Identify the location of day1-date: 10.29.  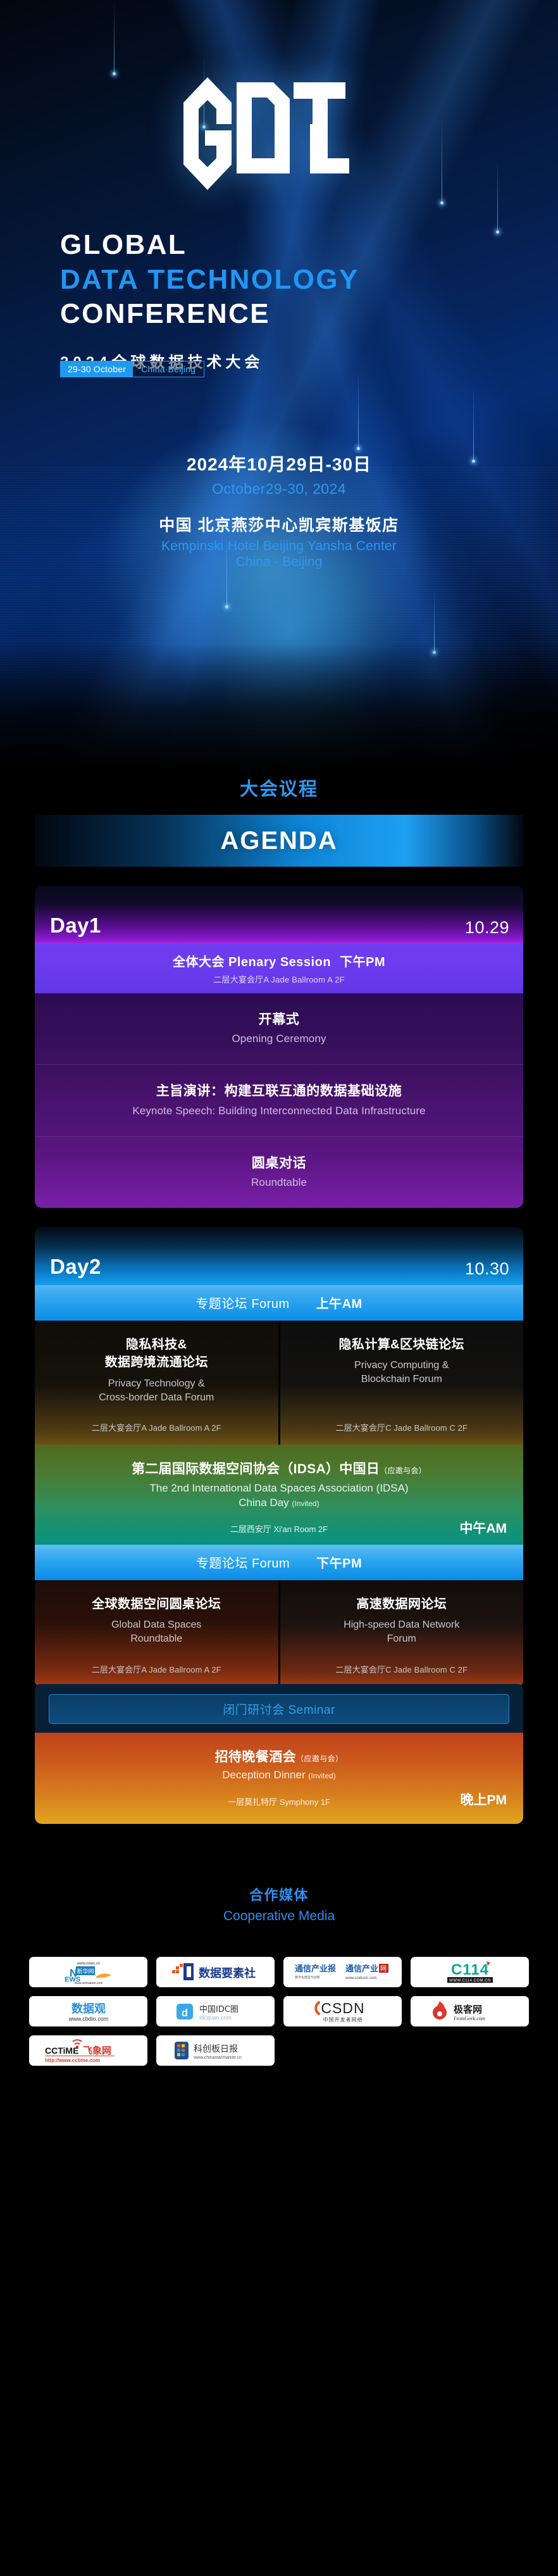
(487, 927).